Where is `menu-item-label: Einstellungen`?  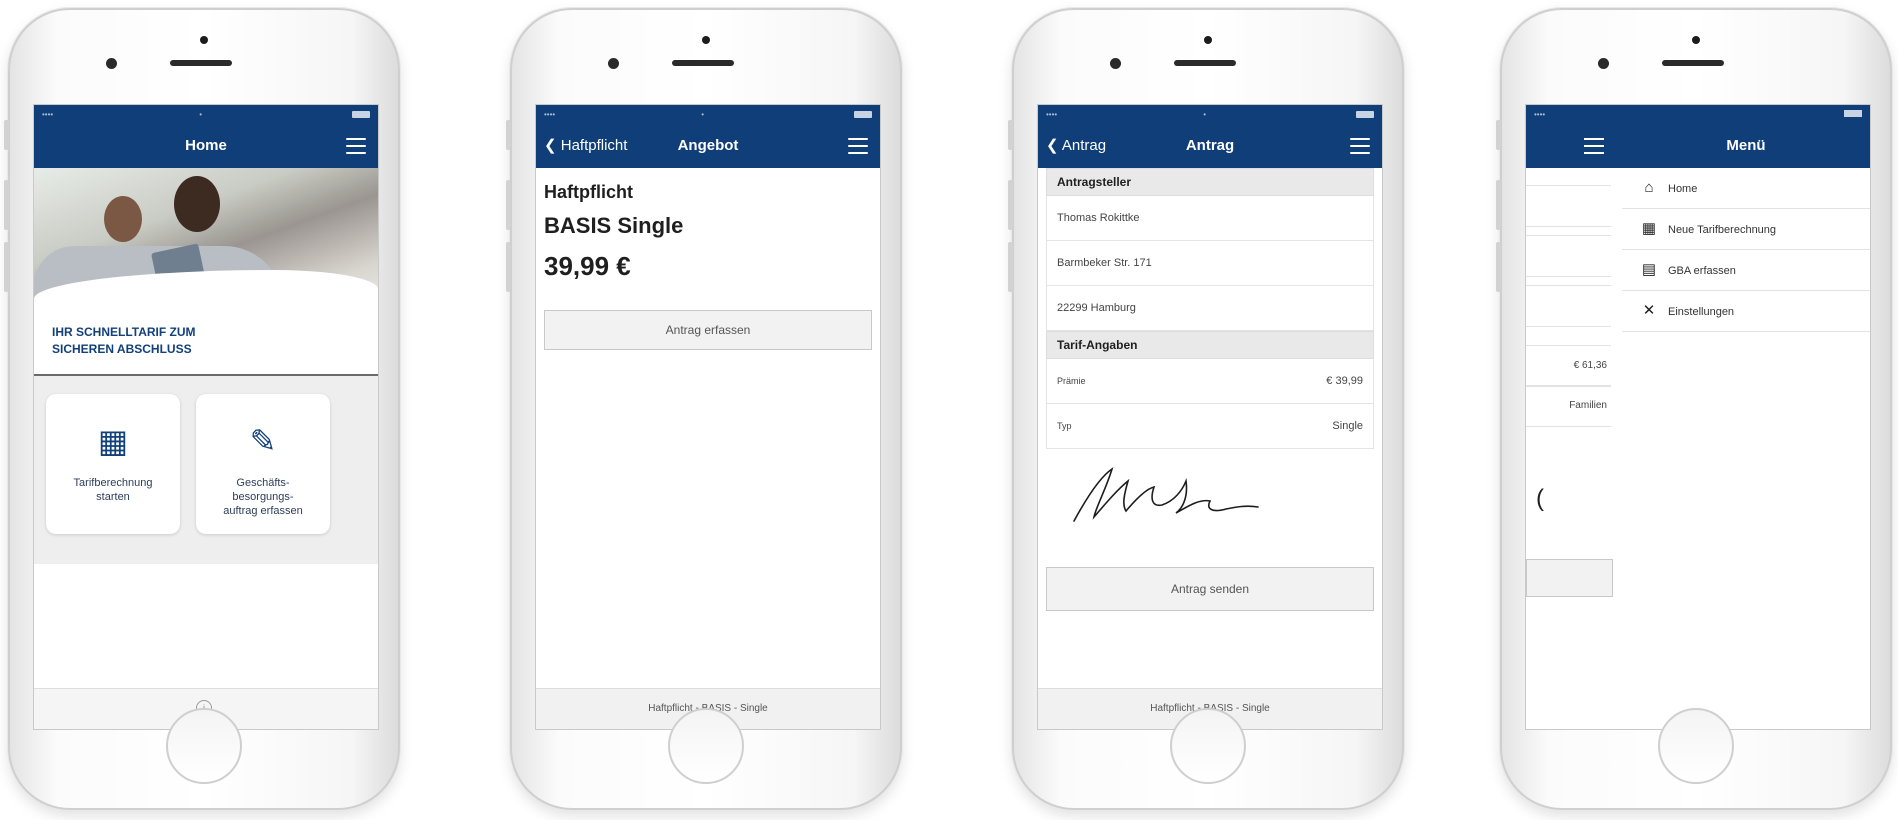
menu-item-label: Einstellungen is located at coordinates (1701, 312).